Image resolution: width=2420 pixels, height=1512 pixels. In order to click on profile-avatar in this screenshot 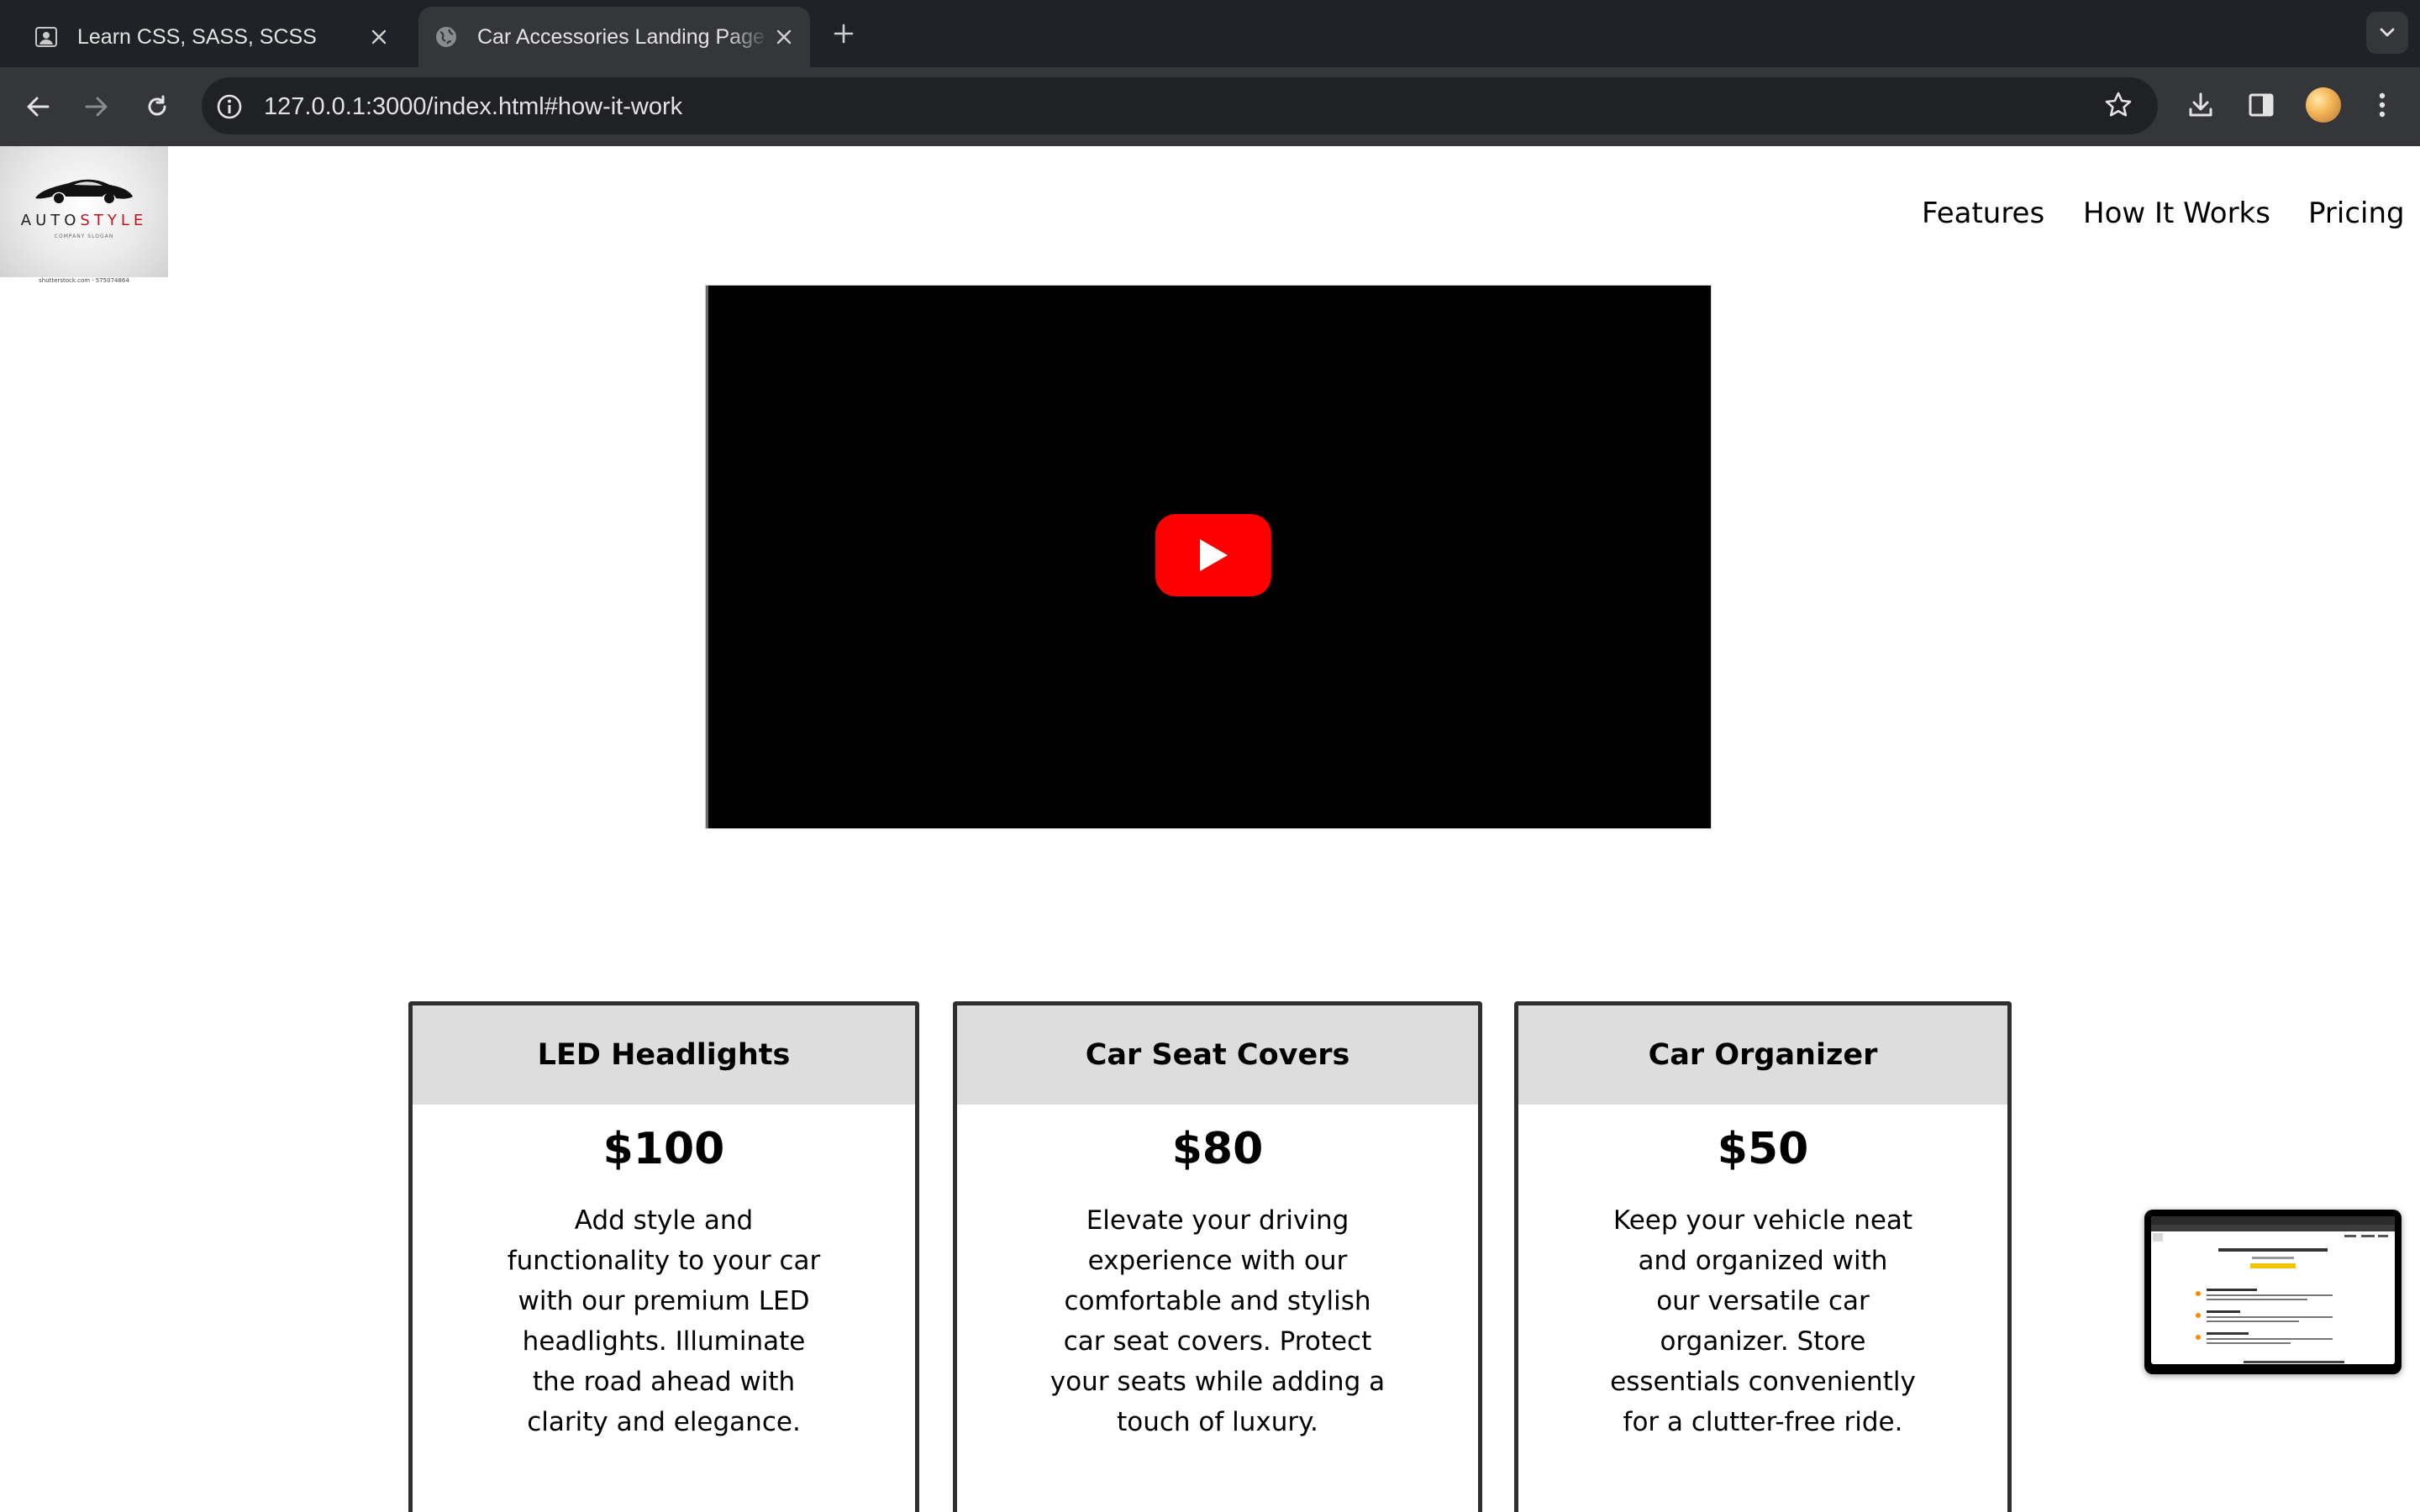, I will do `click(2324, 105)`.